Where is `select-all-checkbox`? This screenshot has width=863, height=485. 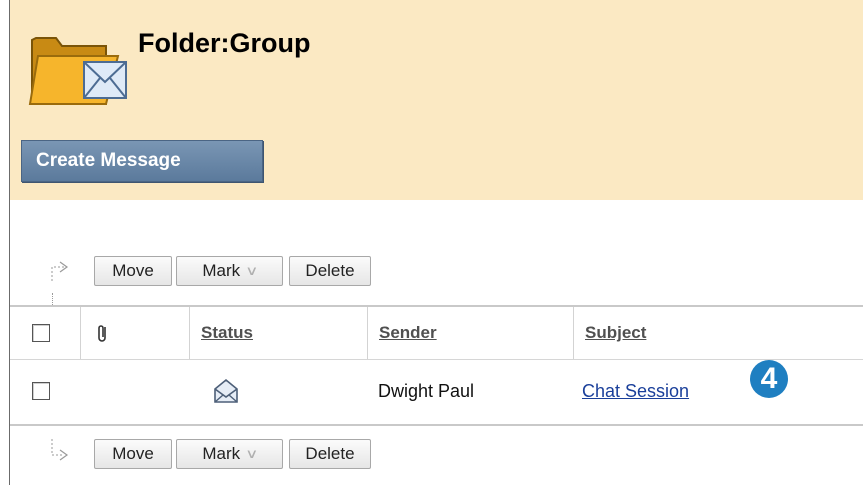 select-all-checkbox is located at coordinates (41, 333).